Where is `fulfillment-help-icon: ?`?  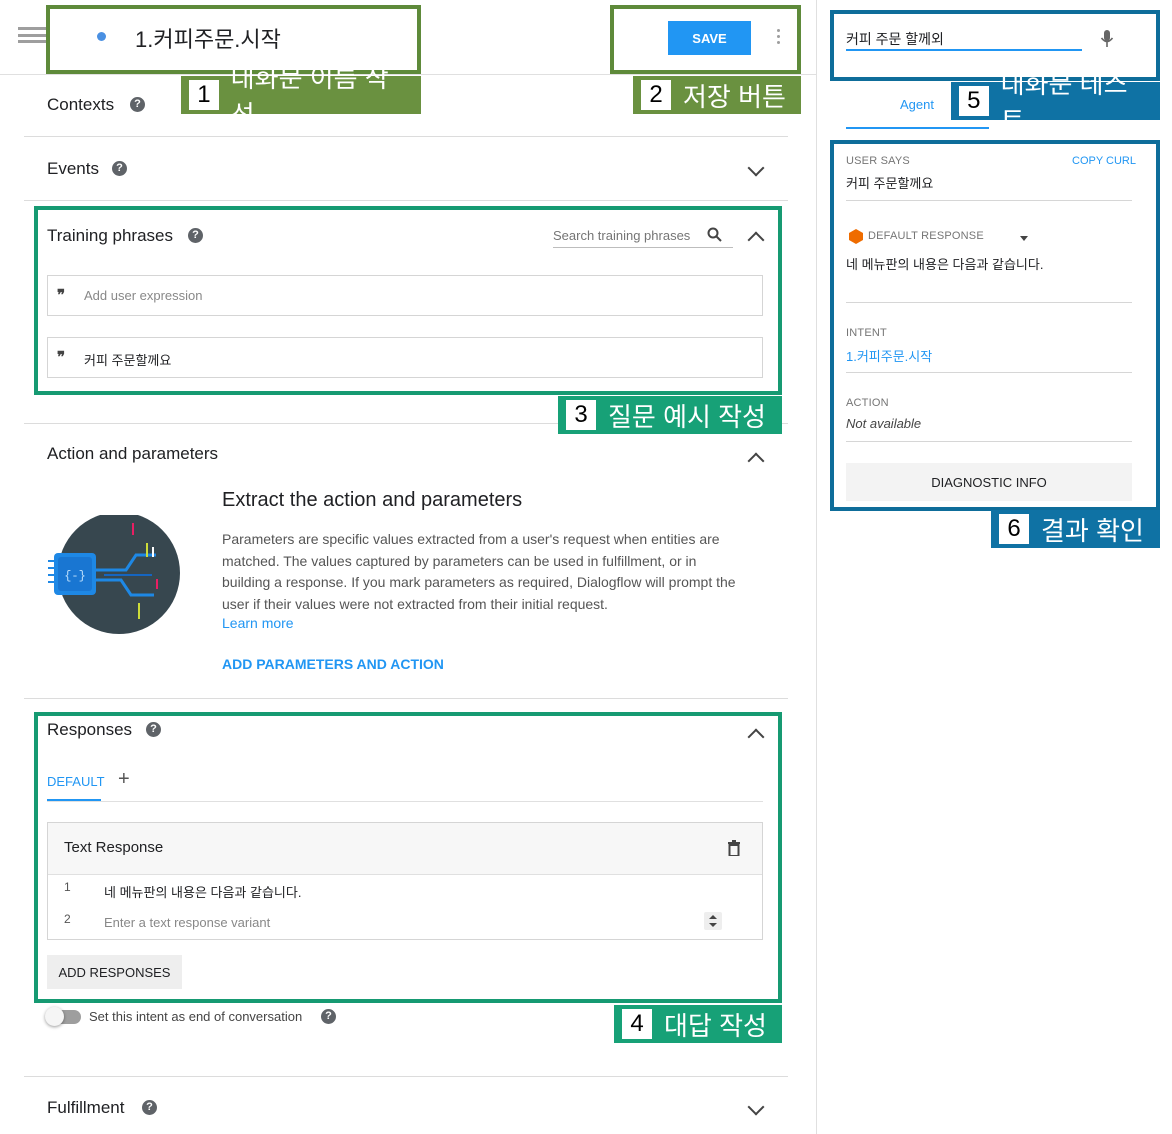
fulfillment-help-icon: ? is located at coordinates (149, 1107).